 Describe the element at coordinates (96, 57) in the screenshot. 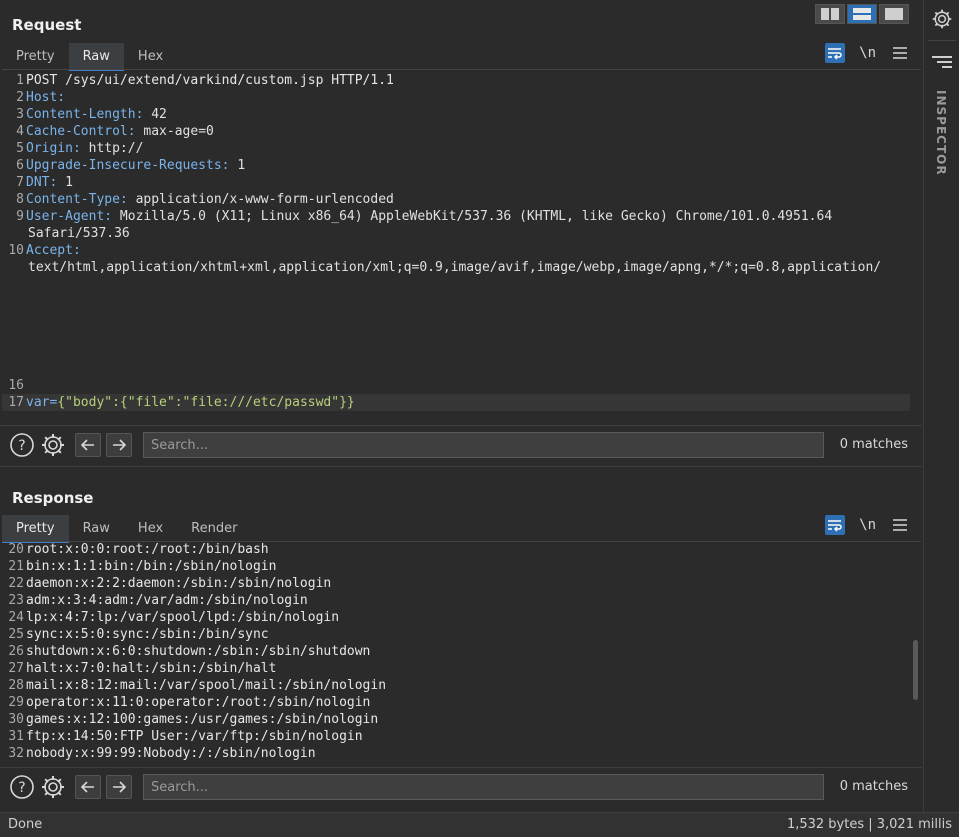

I see `tab-request-raw: Raw` at that location.